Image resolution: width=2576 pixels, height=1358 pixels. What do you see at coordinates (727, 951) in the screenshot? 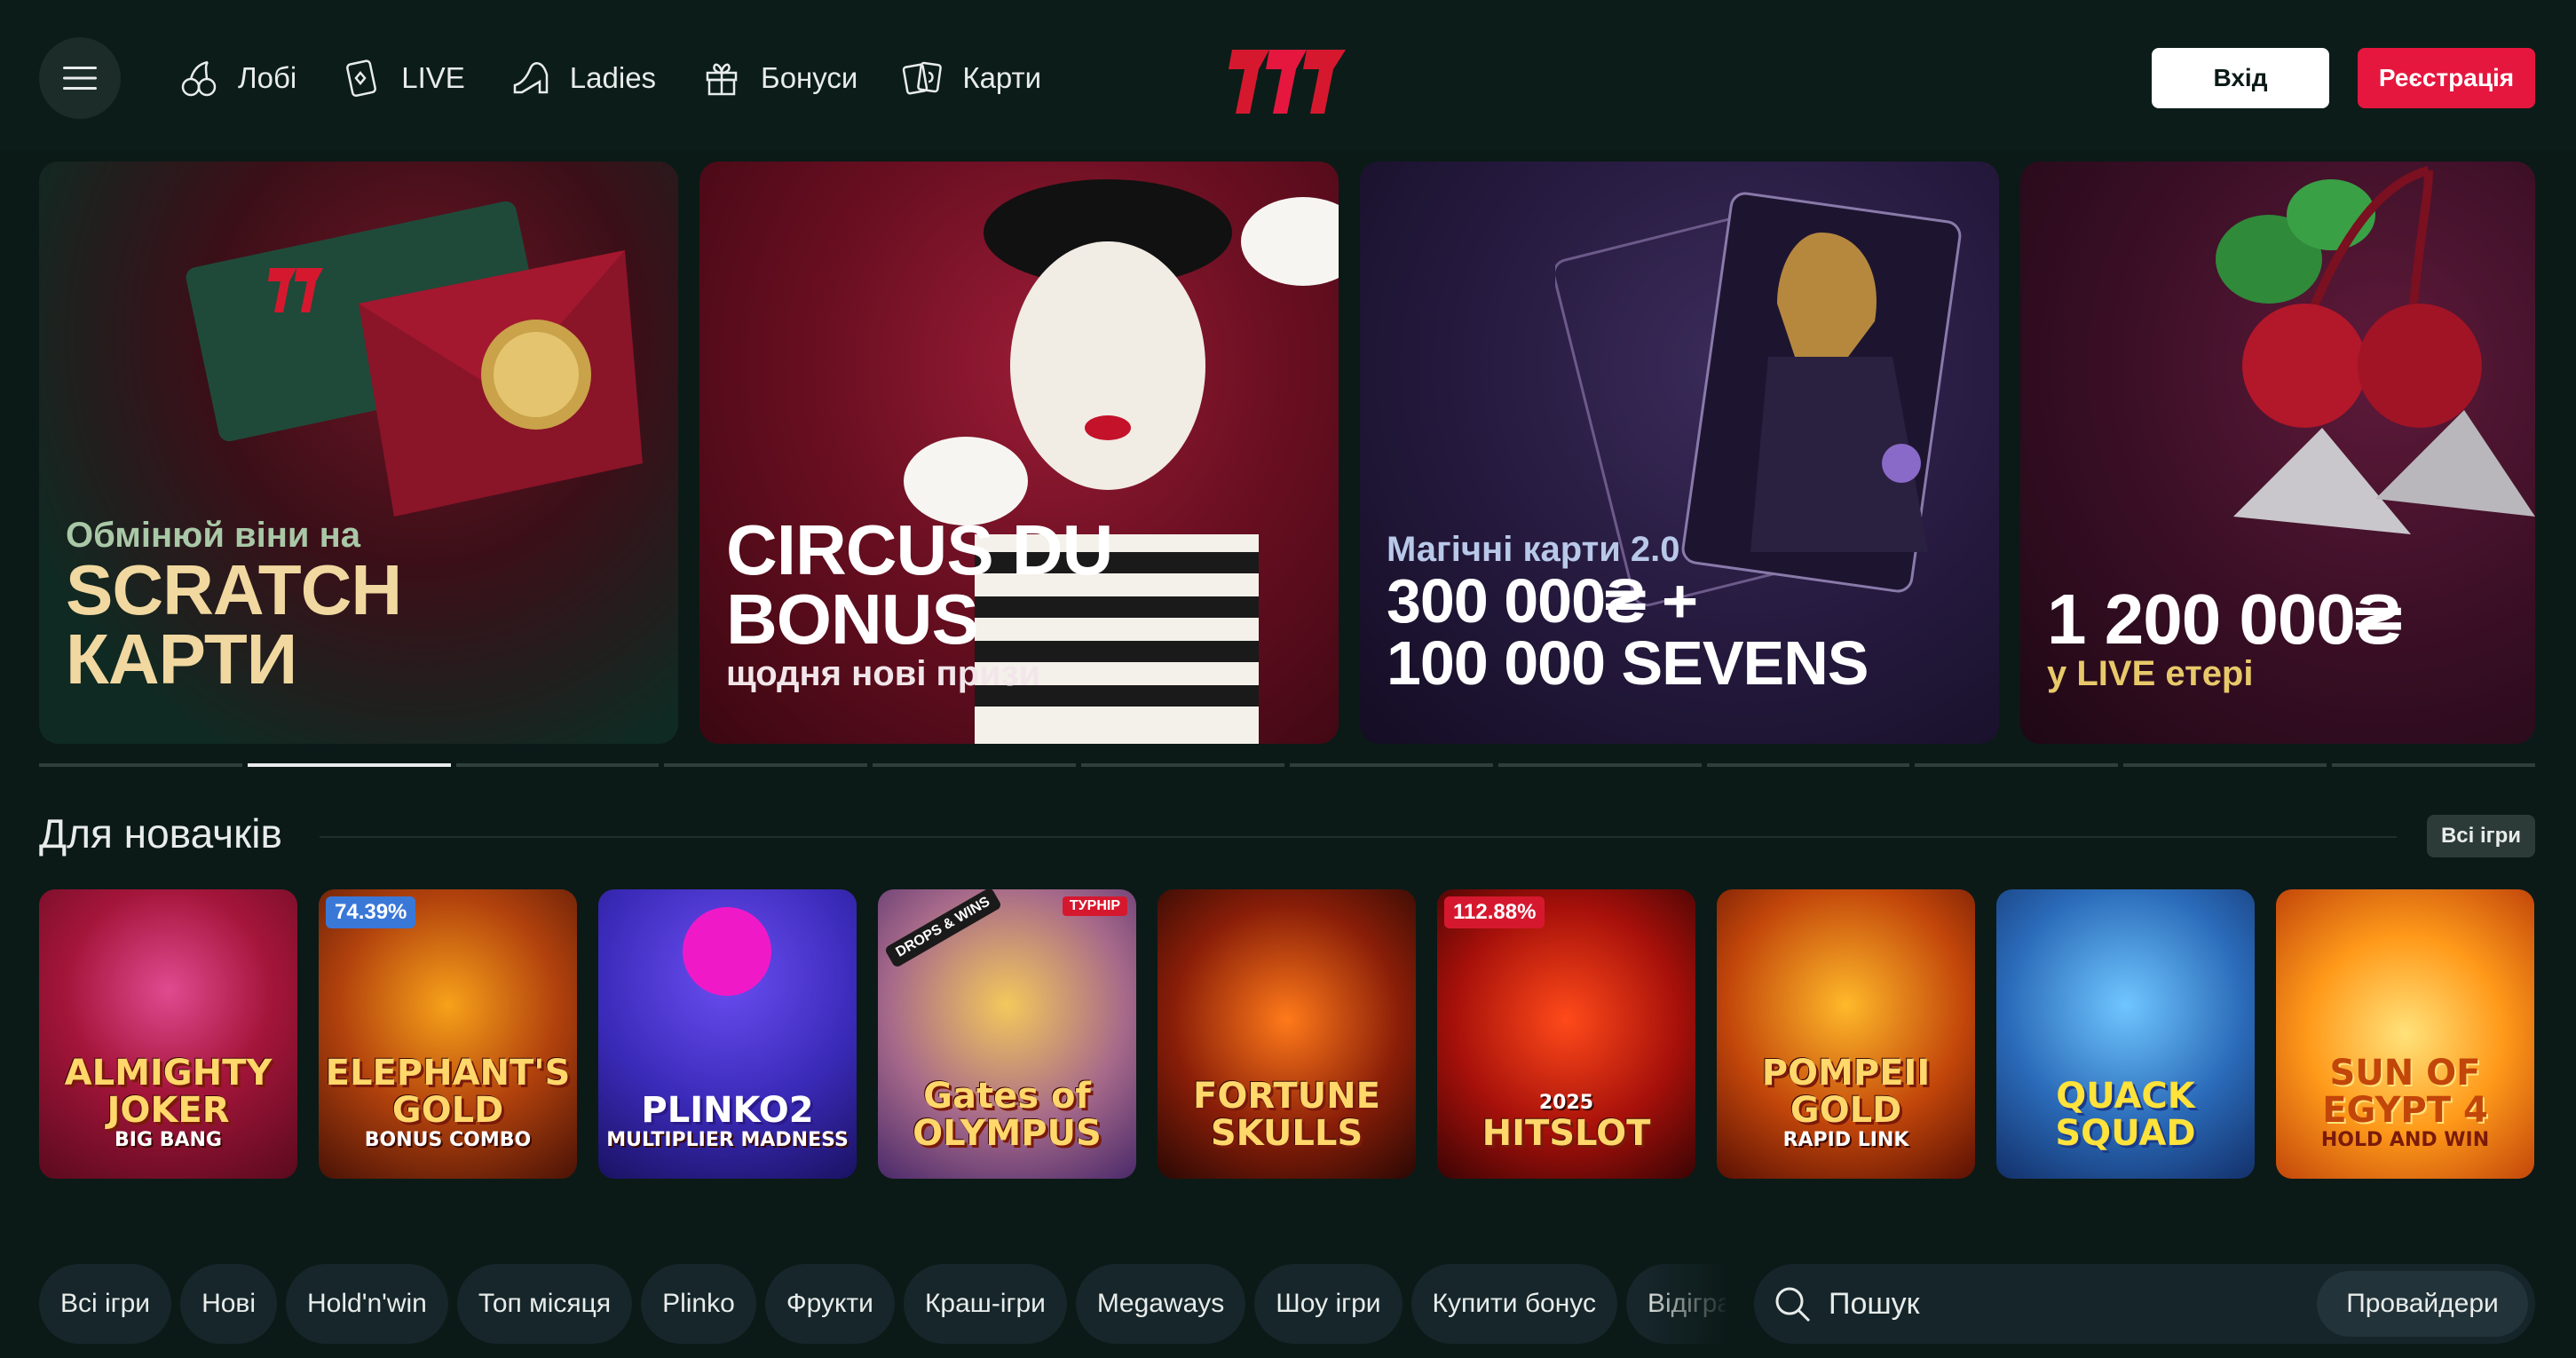
I see `plinko-ball` at bounding box center [727, 951].